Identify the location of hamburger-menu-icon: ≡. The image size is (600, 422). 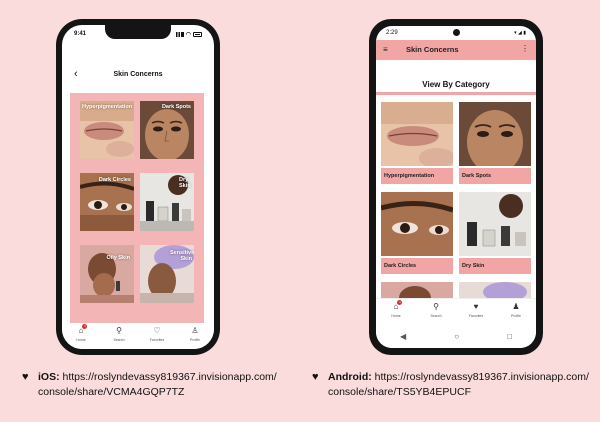
(385, 49).